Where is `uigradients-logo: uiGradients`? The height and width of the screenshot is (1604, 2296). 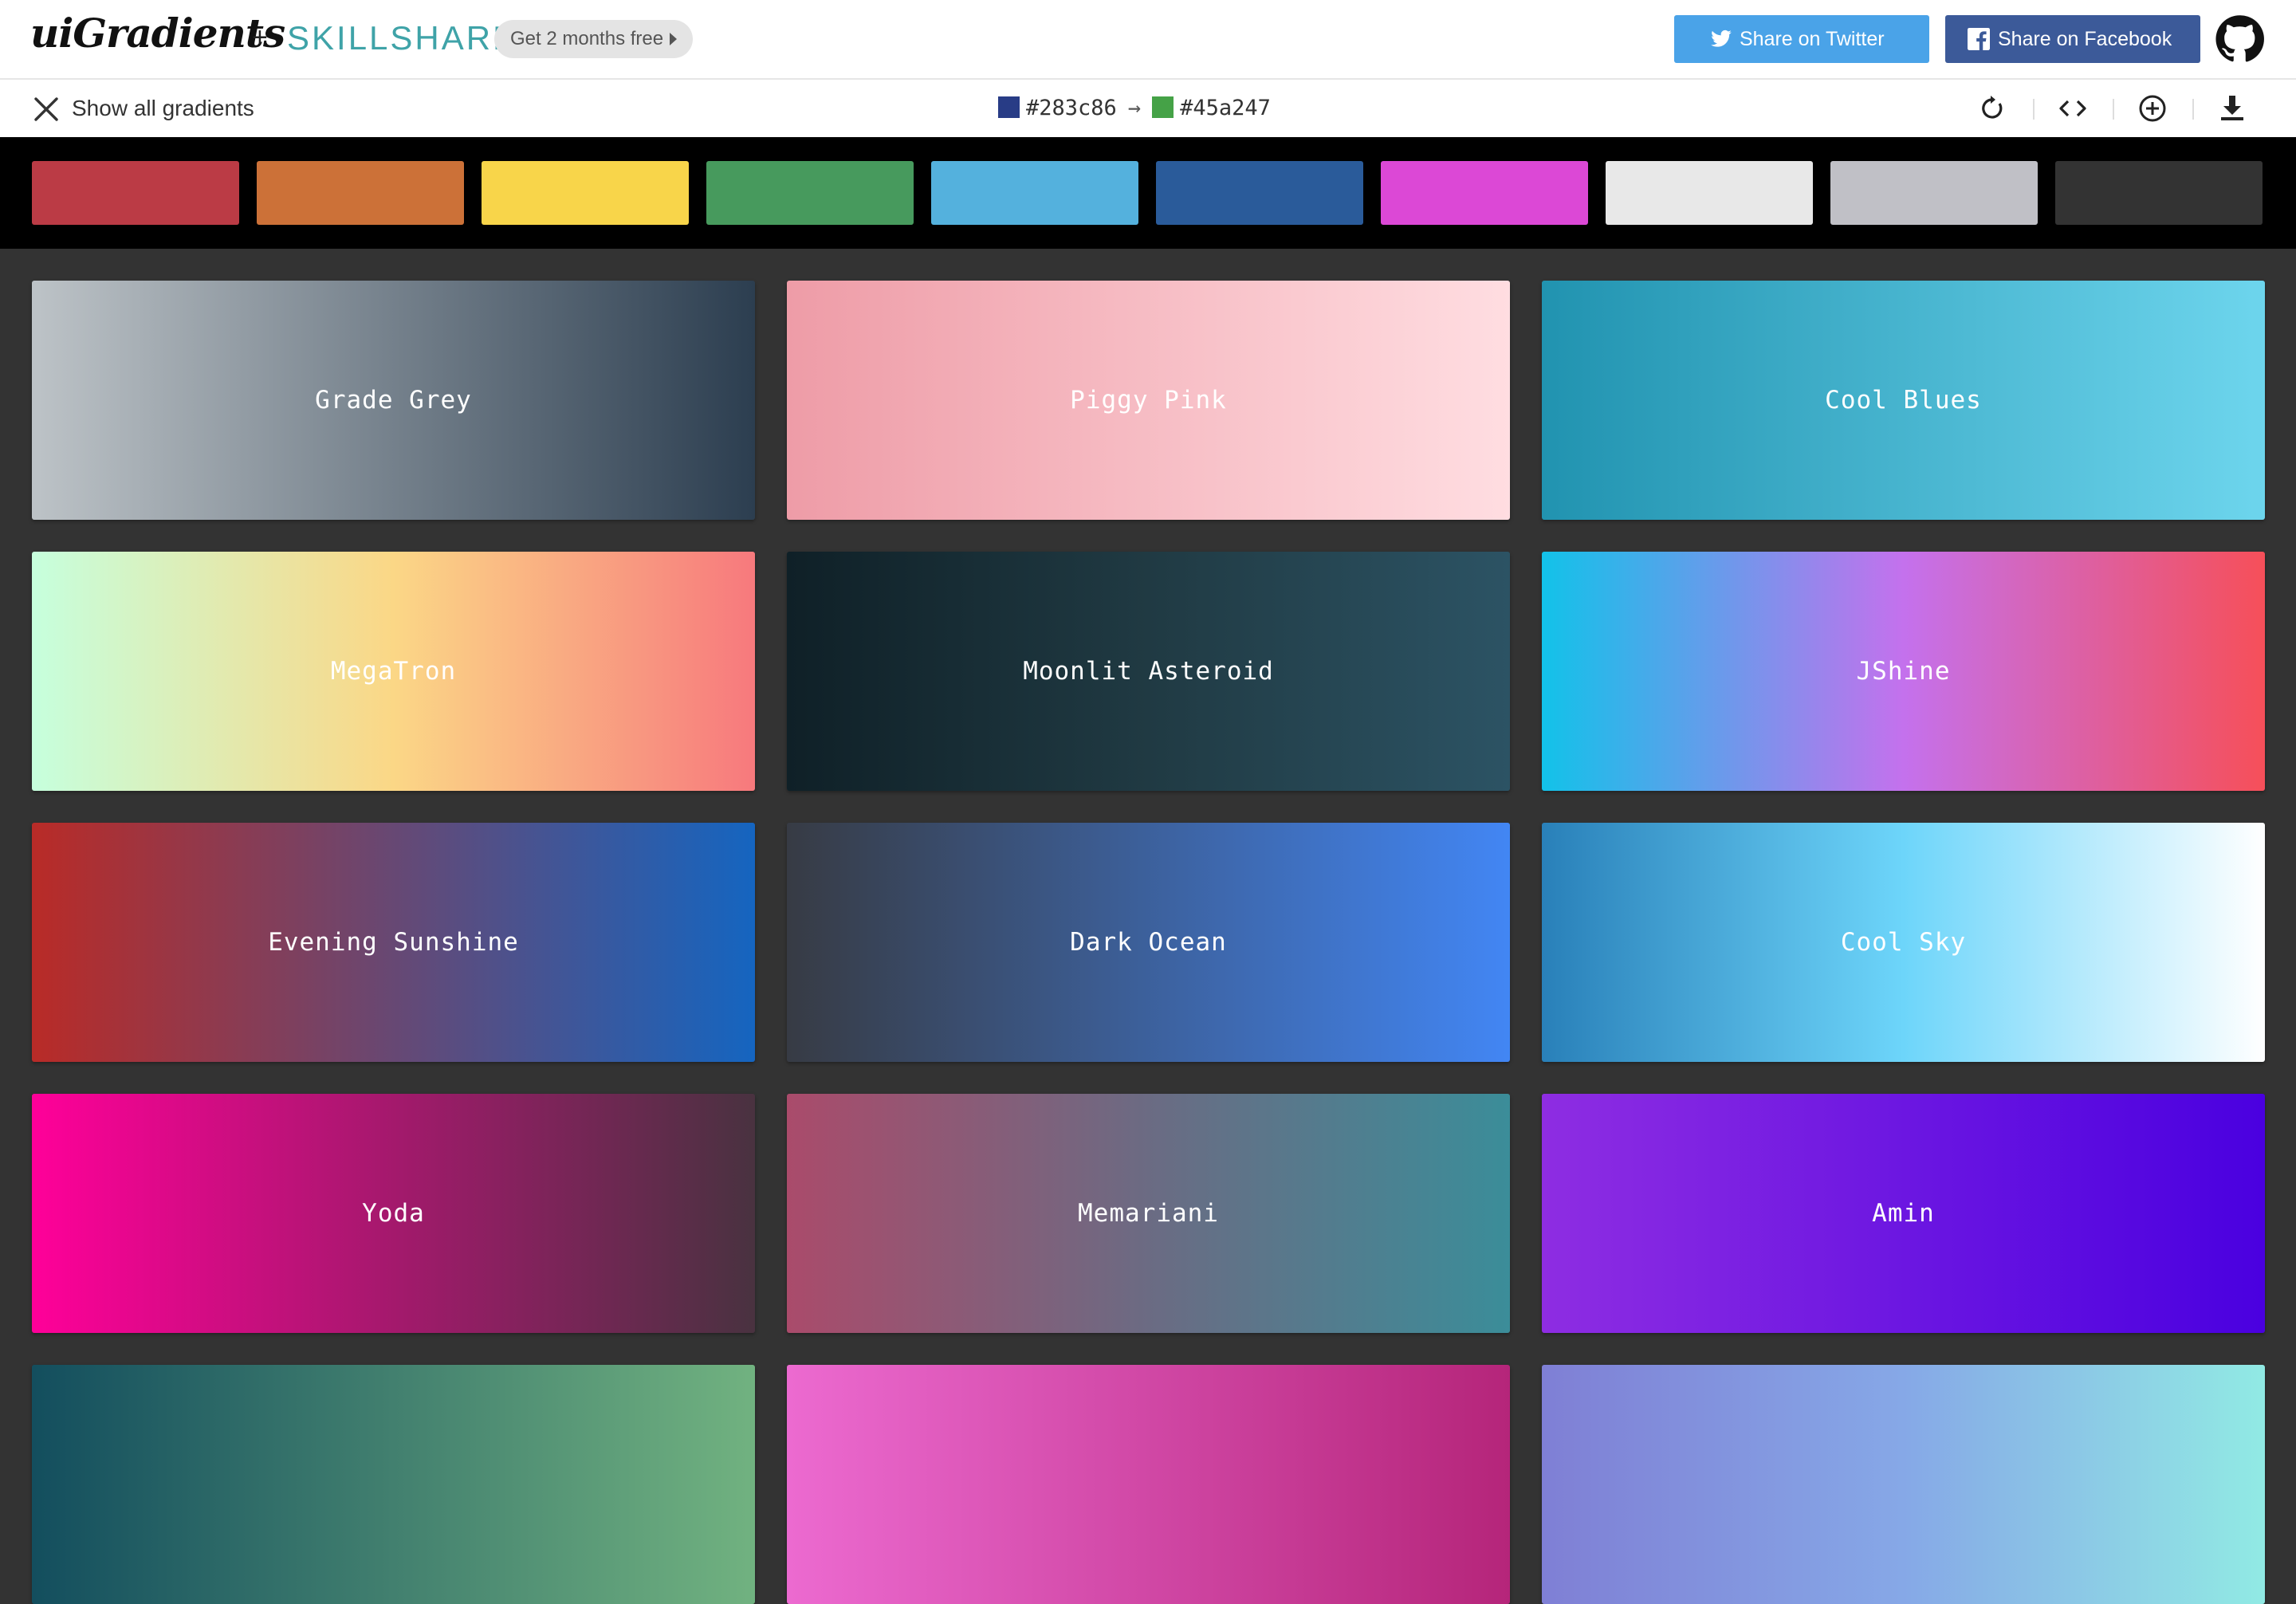
uigradients-logo: uiGradients is located at coordinates (157, 33).